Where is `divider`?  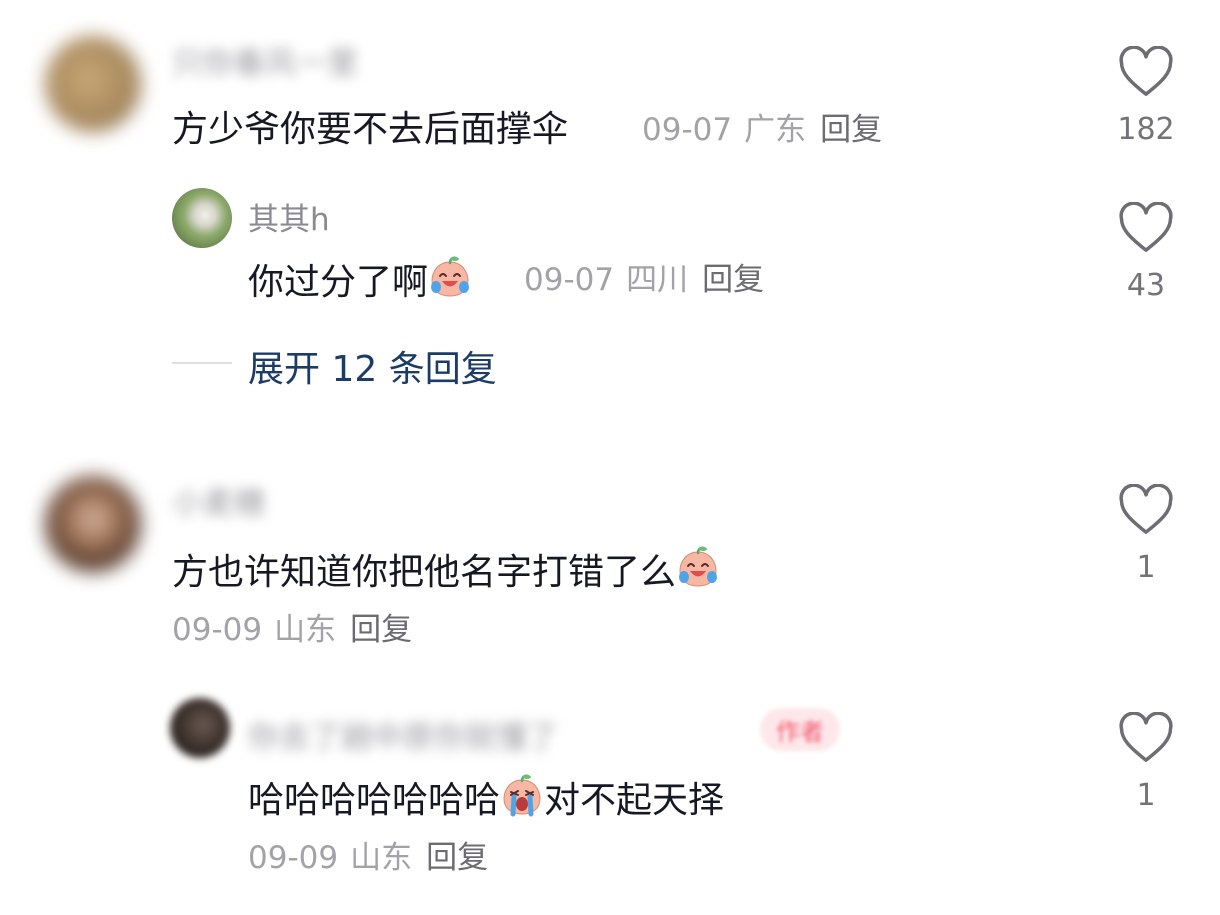 divider is located at coordinates (202, 363).